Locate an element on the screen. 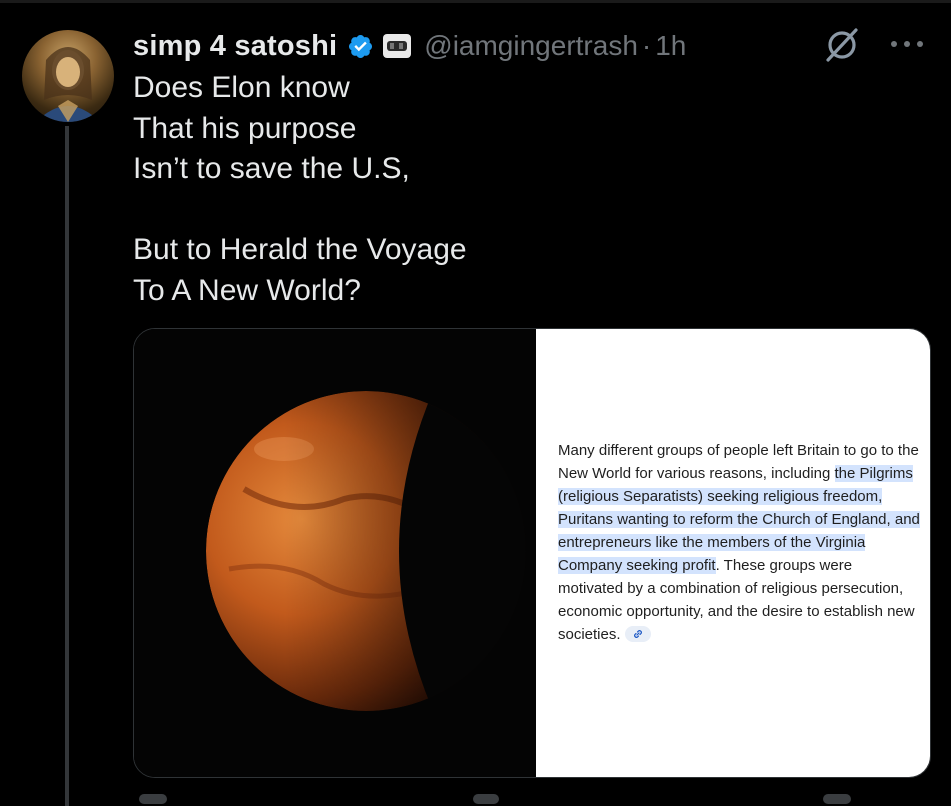  timestamp: 1h is located at coordinates (670, 46).